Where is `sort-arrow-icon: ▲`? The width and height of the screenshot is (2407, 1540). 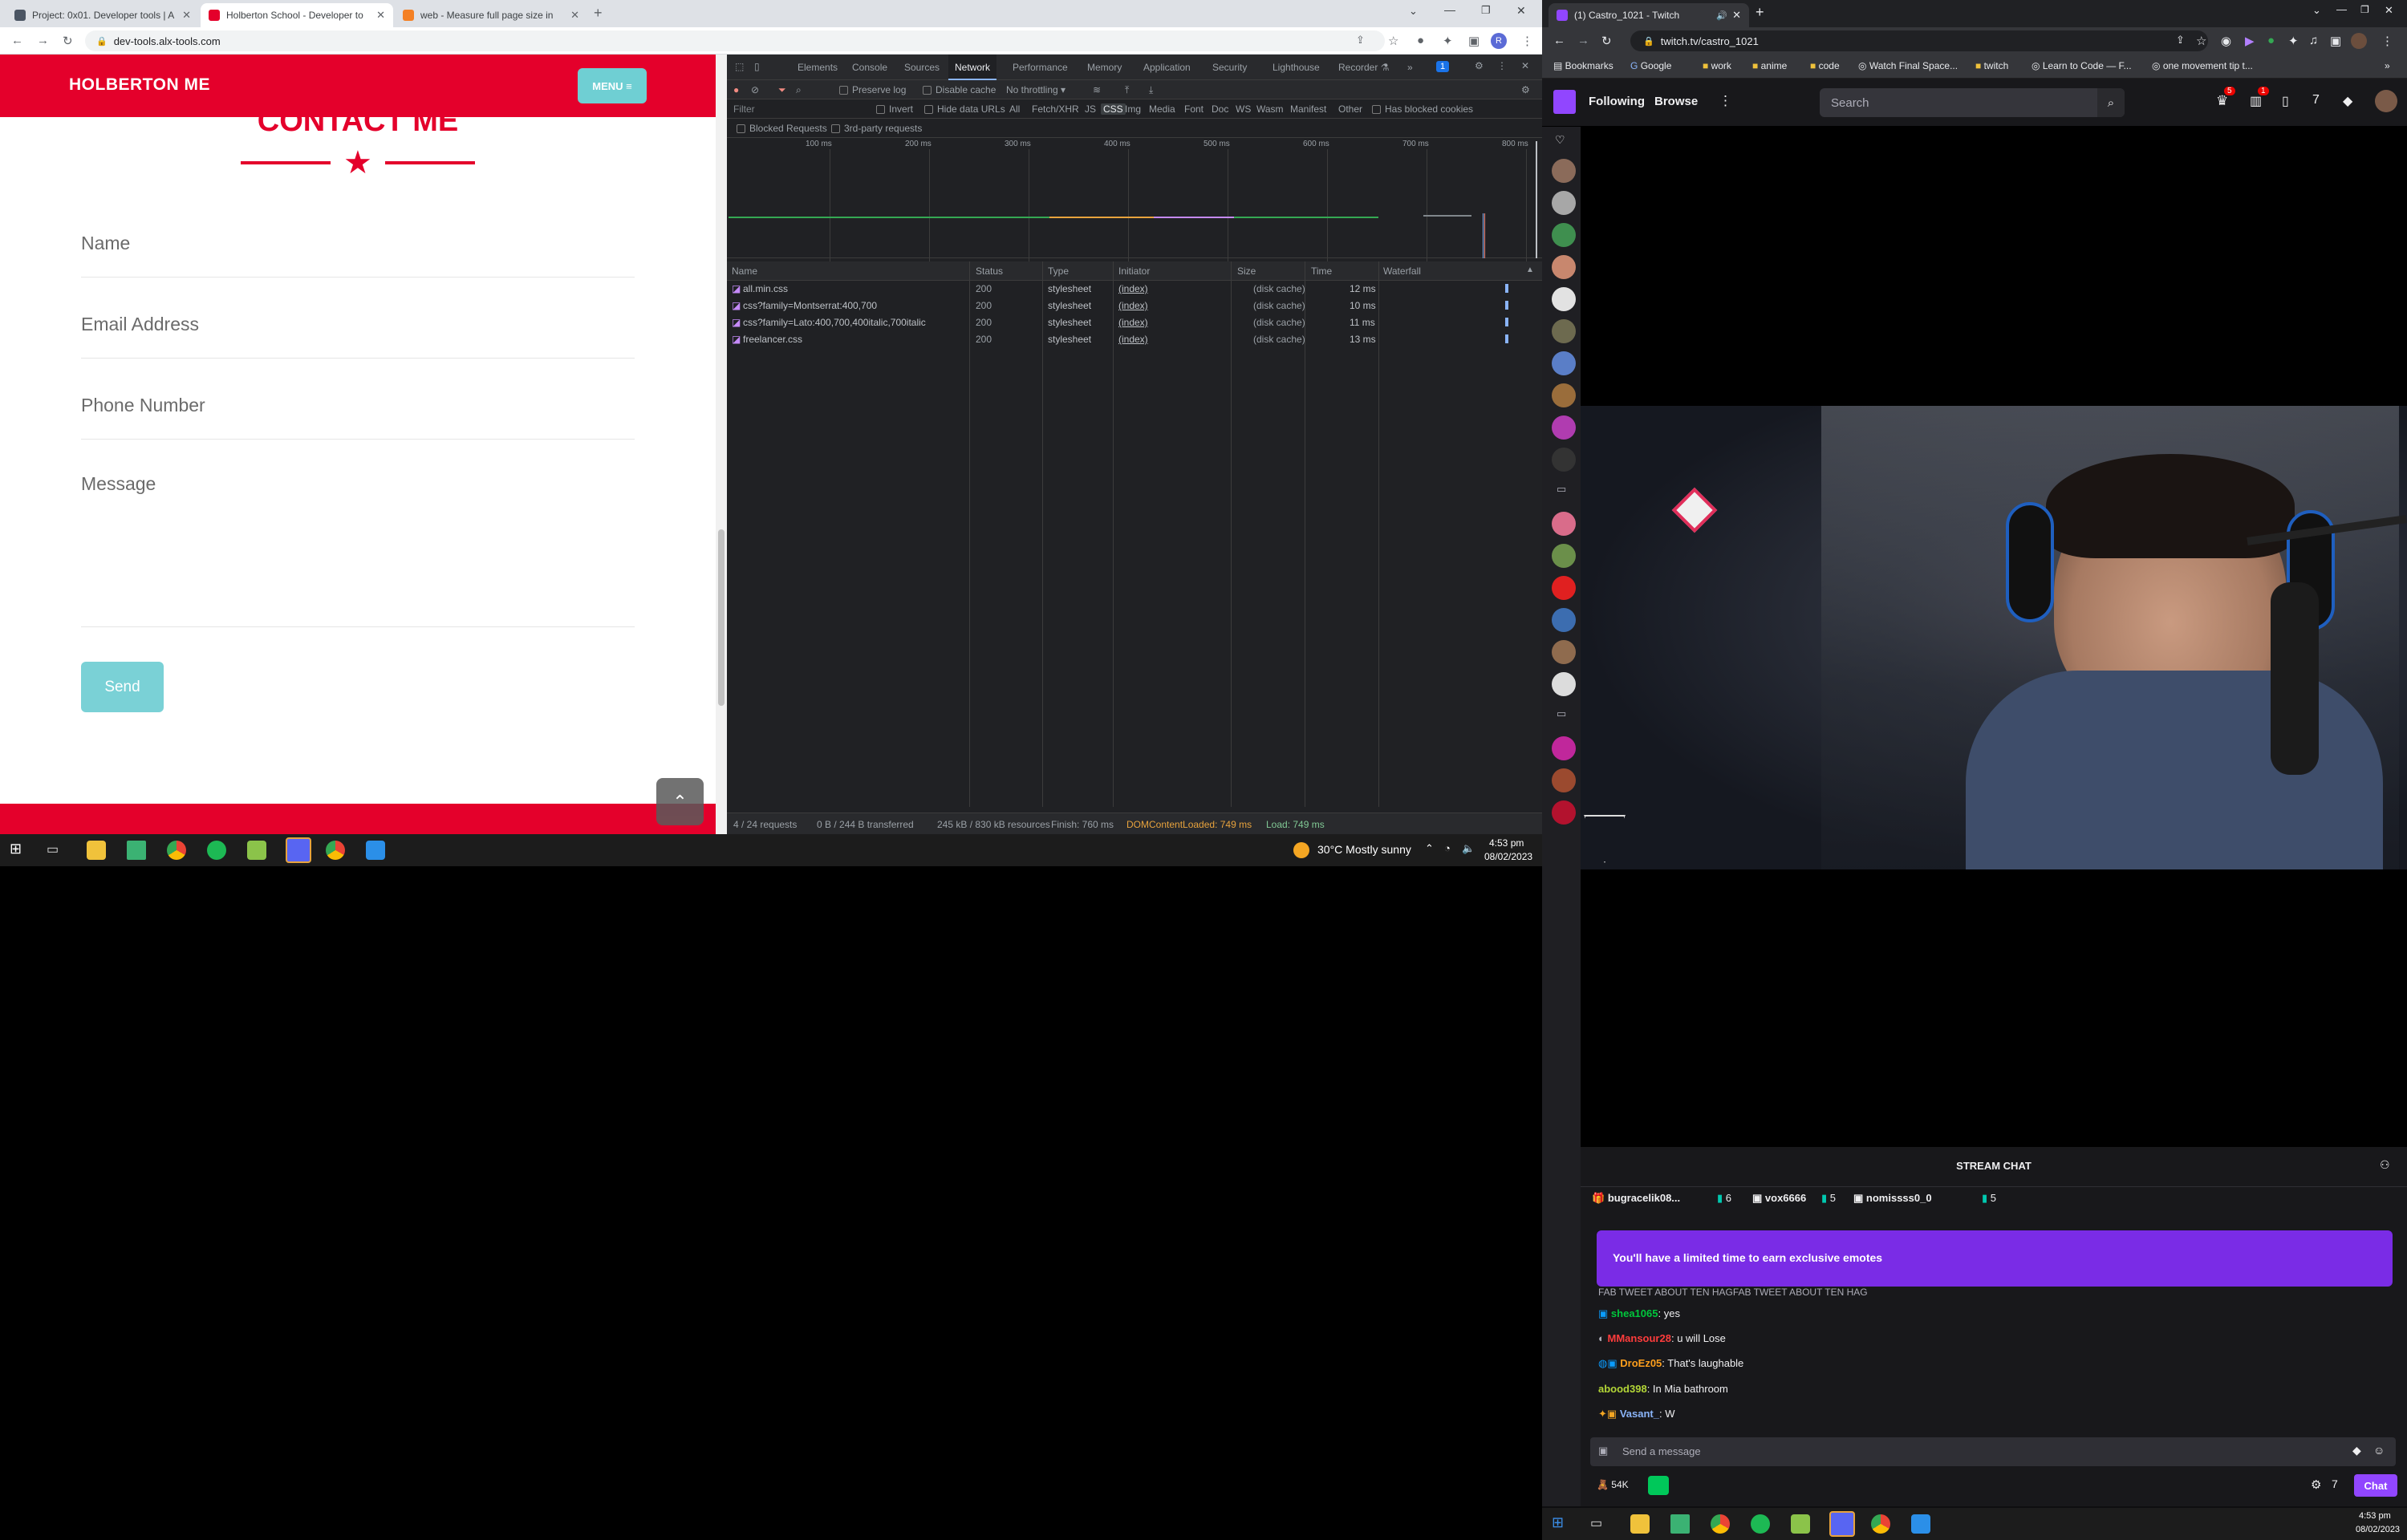
sort-arrow-icon: ▲ is located at coordinates (1530, 269).